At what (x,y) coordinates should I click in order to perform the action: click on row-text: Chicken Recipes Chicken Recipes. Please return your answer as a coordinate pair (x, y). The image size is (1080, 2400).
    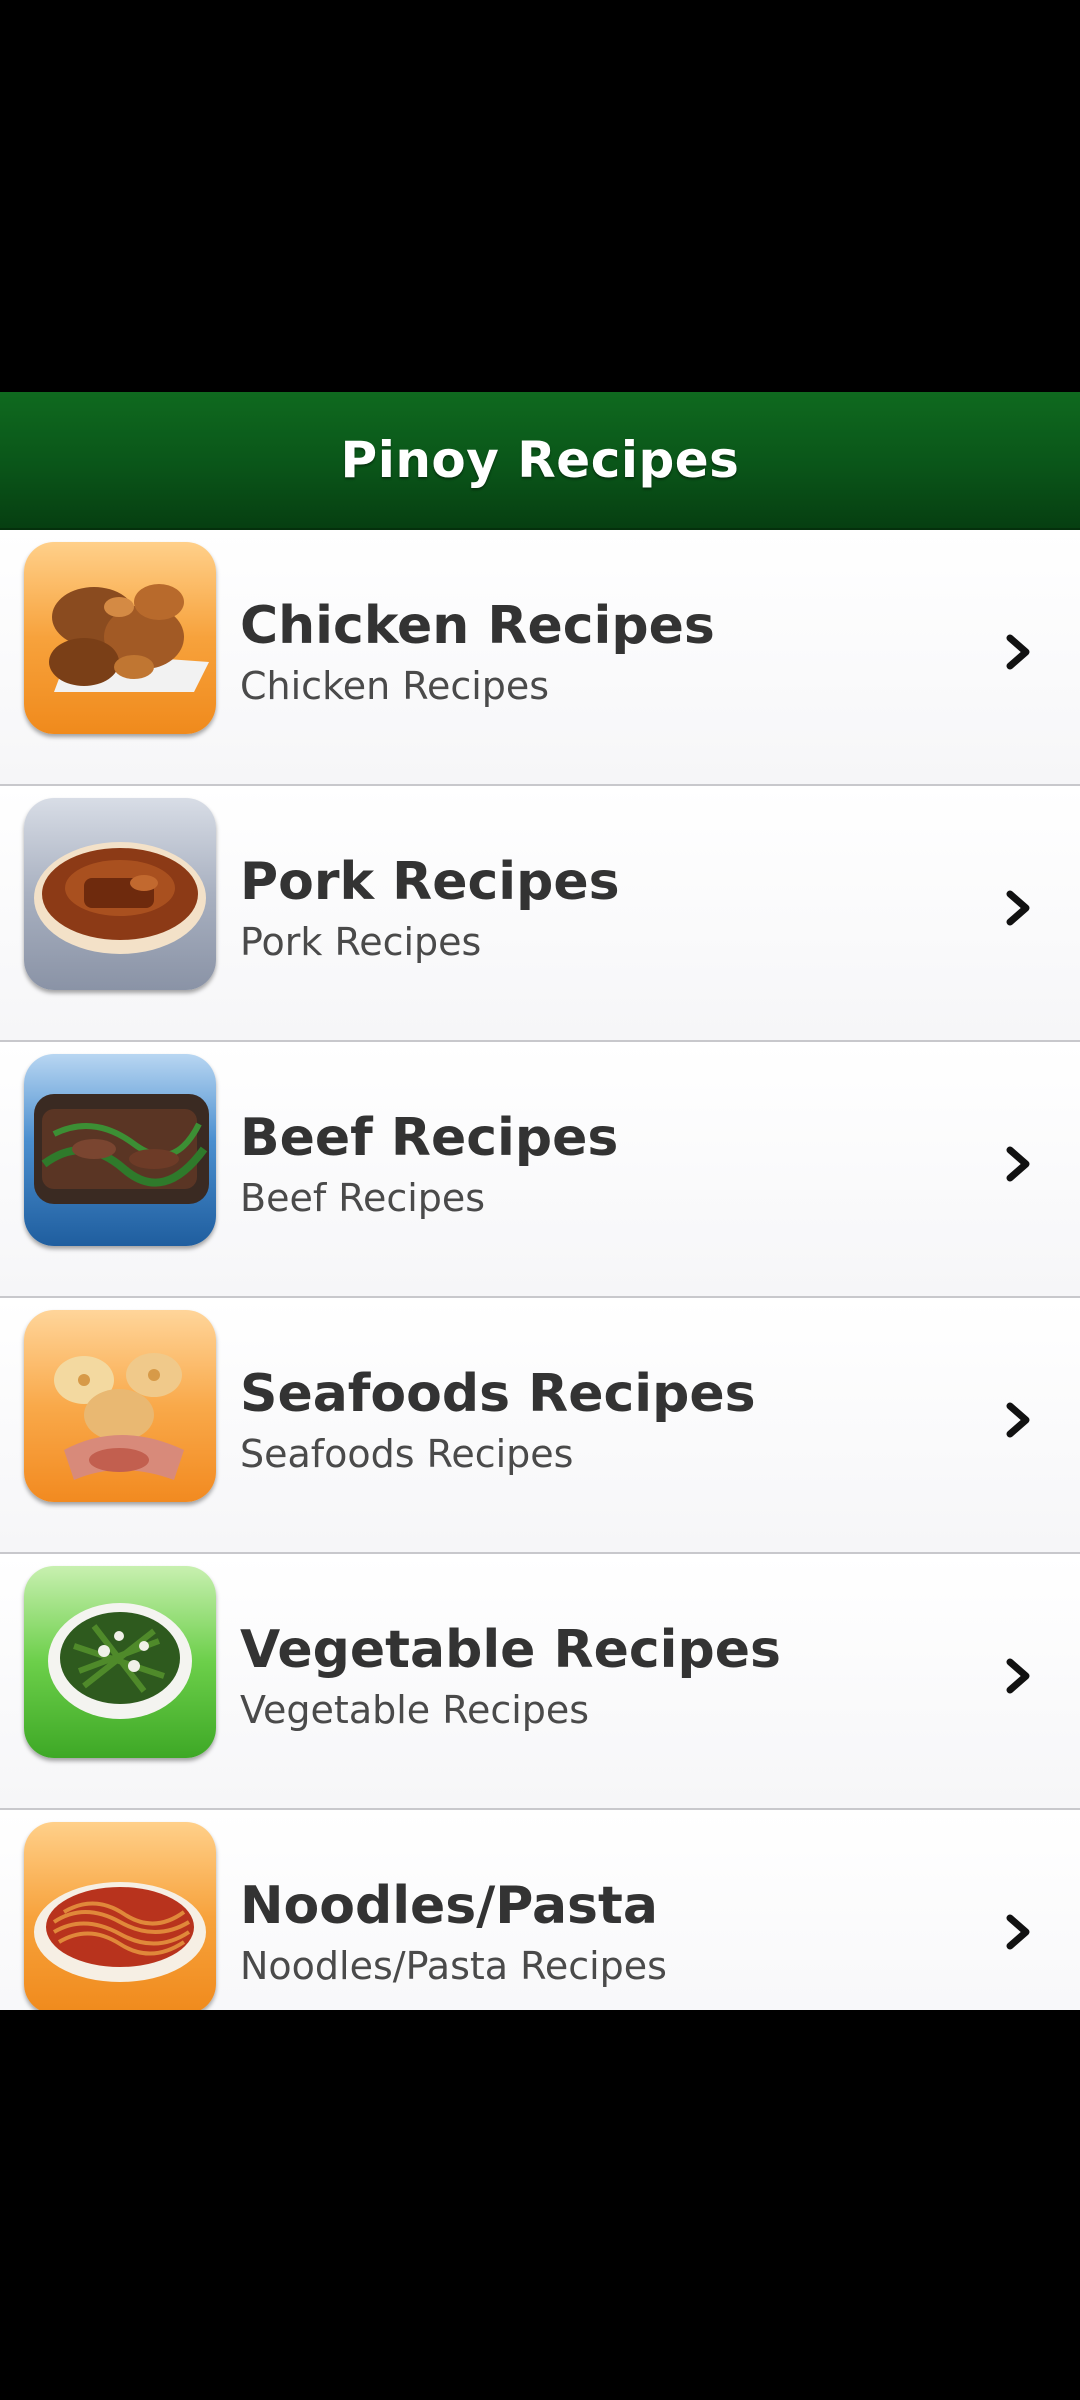
    Looking at the image, I should click on (600, 654).